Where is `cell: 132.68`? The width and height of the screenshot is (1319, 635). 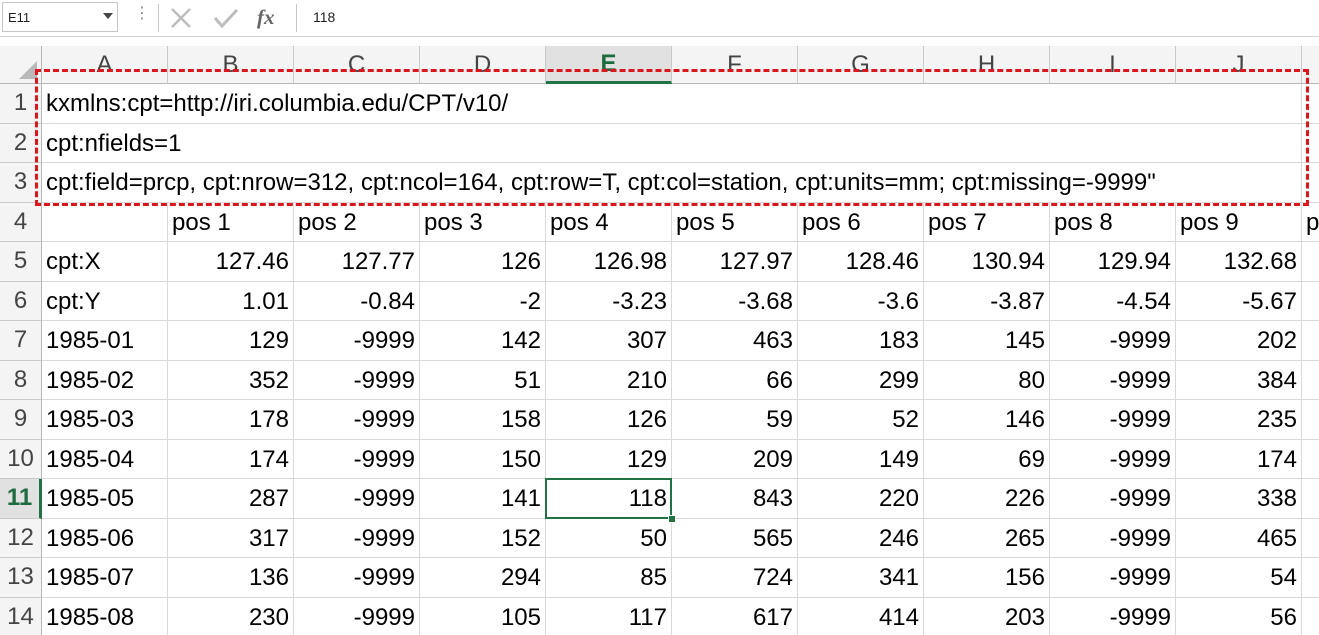
cell: 132.68 is located at coordinates (1239, 262).